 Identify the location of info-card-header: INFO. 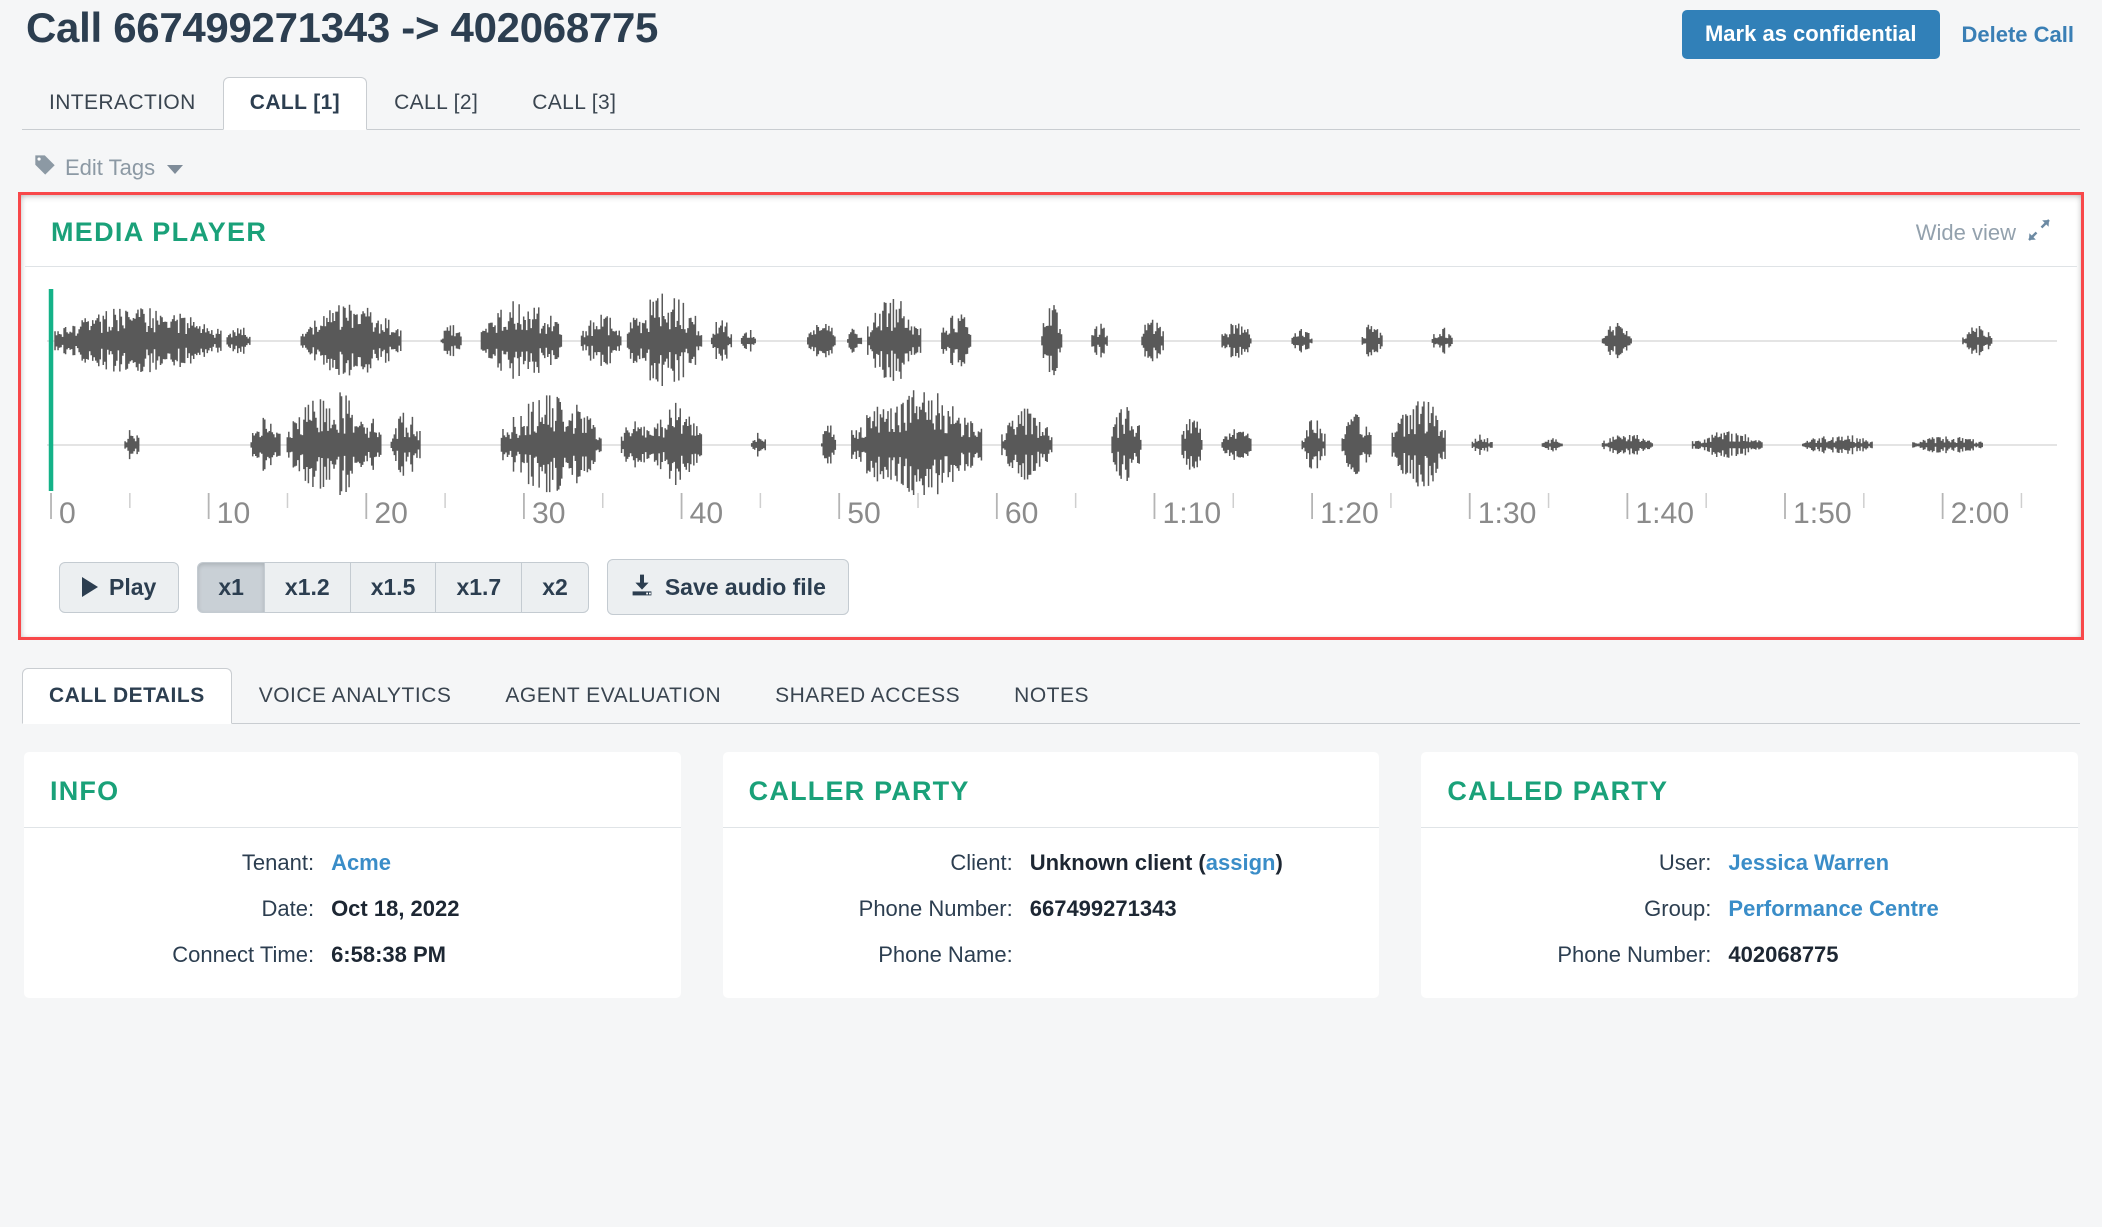
(352, 790).